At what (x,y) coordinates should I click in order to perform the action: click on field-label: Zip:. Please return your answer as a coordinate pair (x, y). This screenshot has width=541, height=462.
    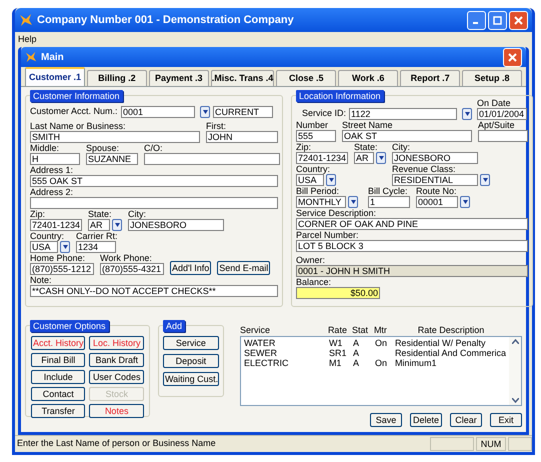
    Looking at the image, I should click on (38, 214).